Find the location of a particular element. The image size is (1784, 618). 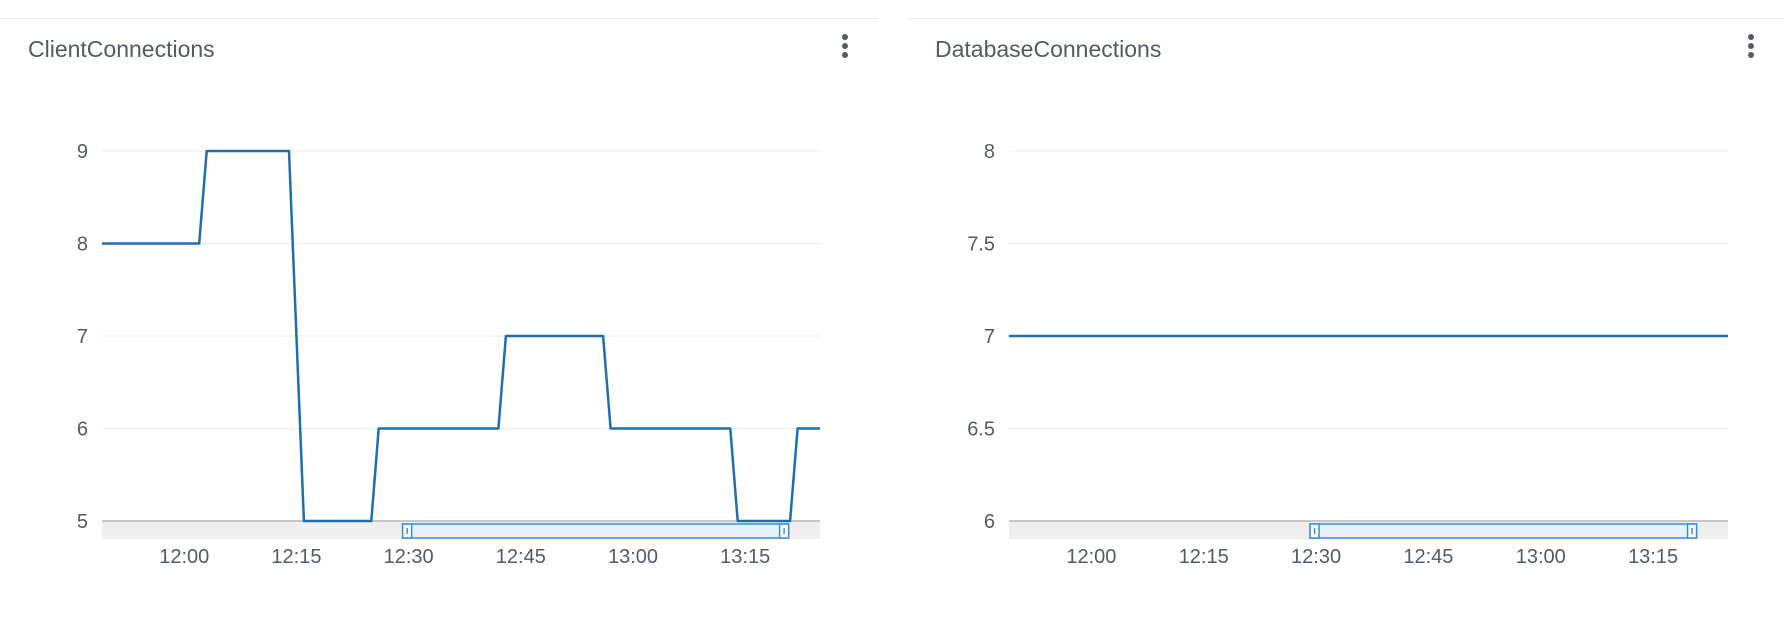

y-tick-label: 6.5 is located at coordinates (981, 430).